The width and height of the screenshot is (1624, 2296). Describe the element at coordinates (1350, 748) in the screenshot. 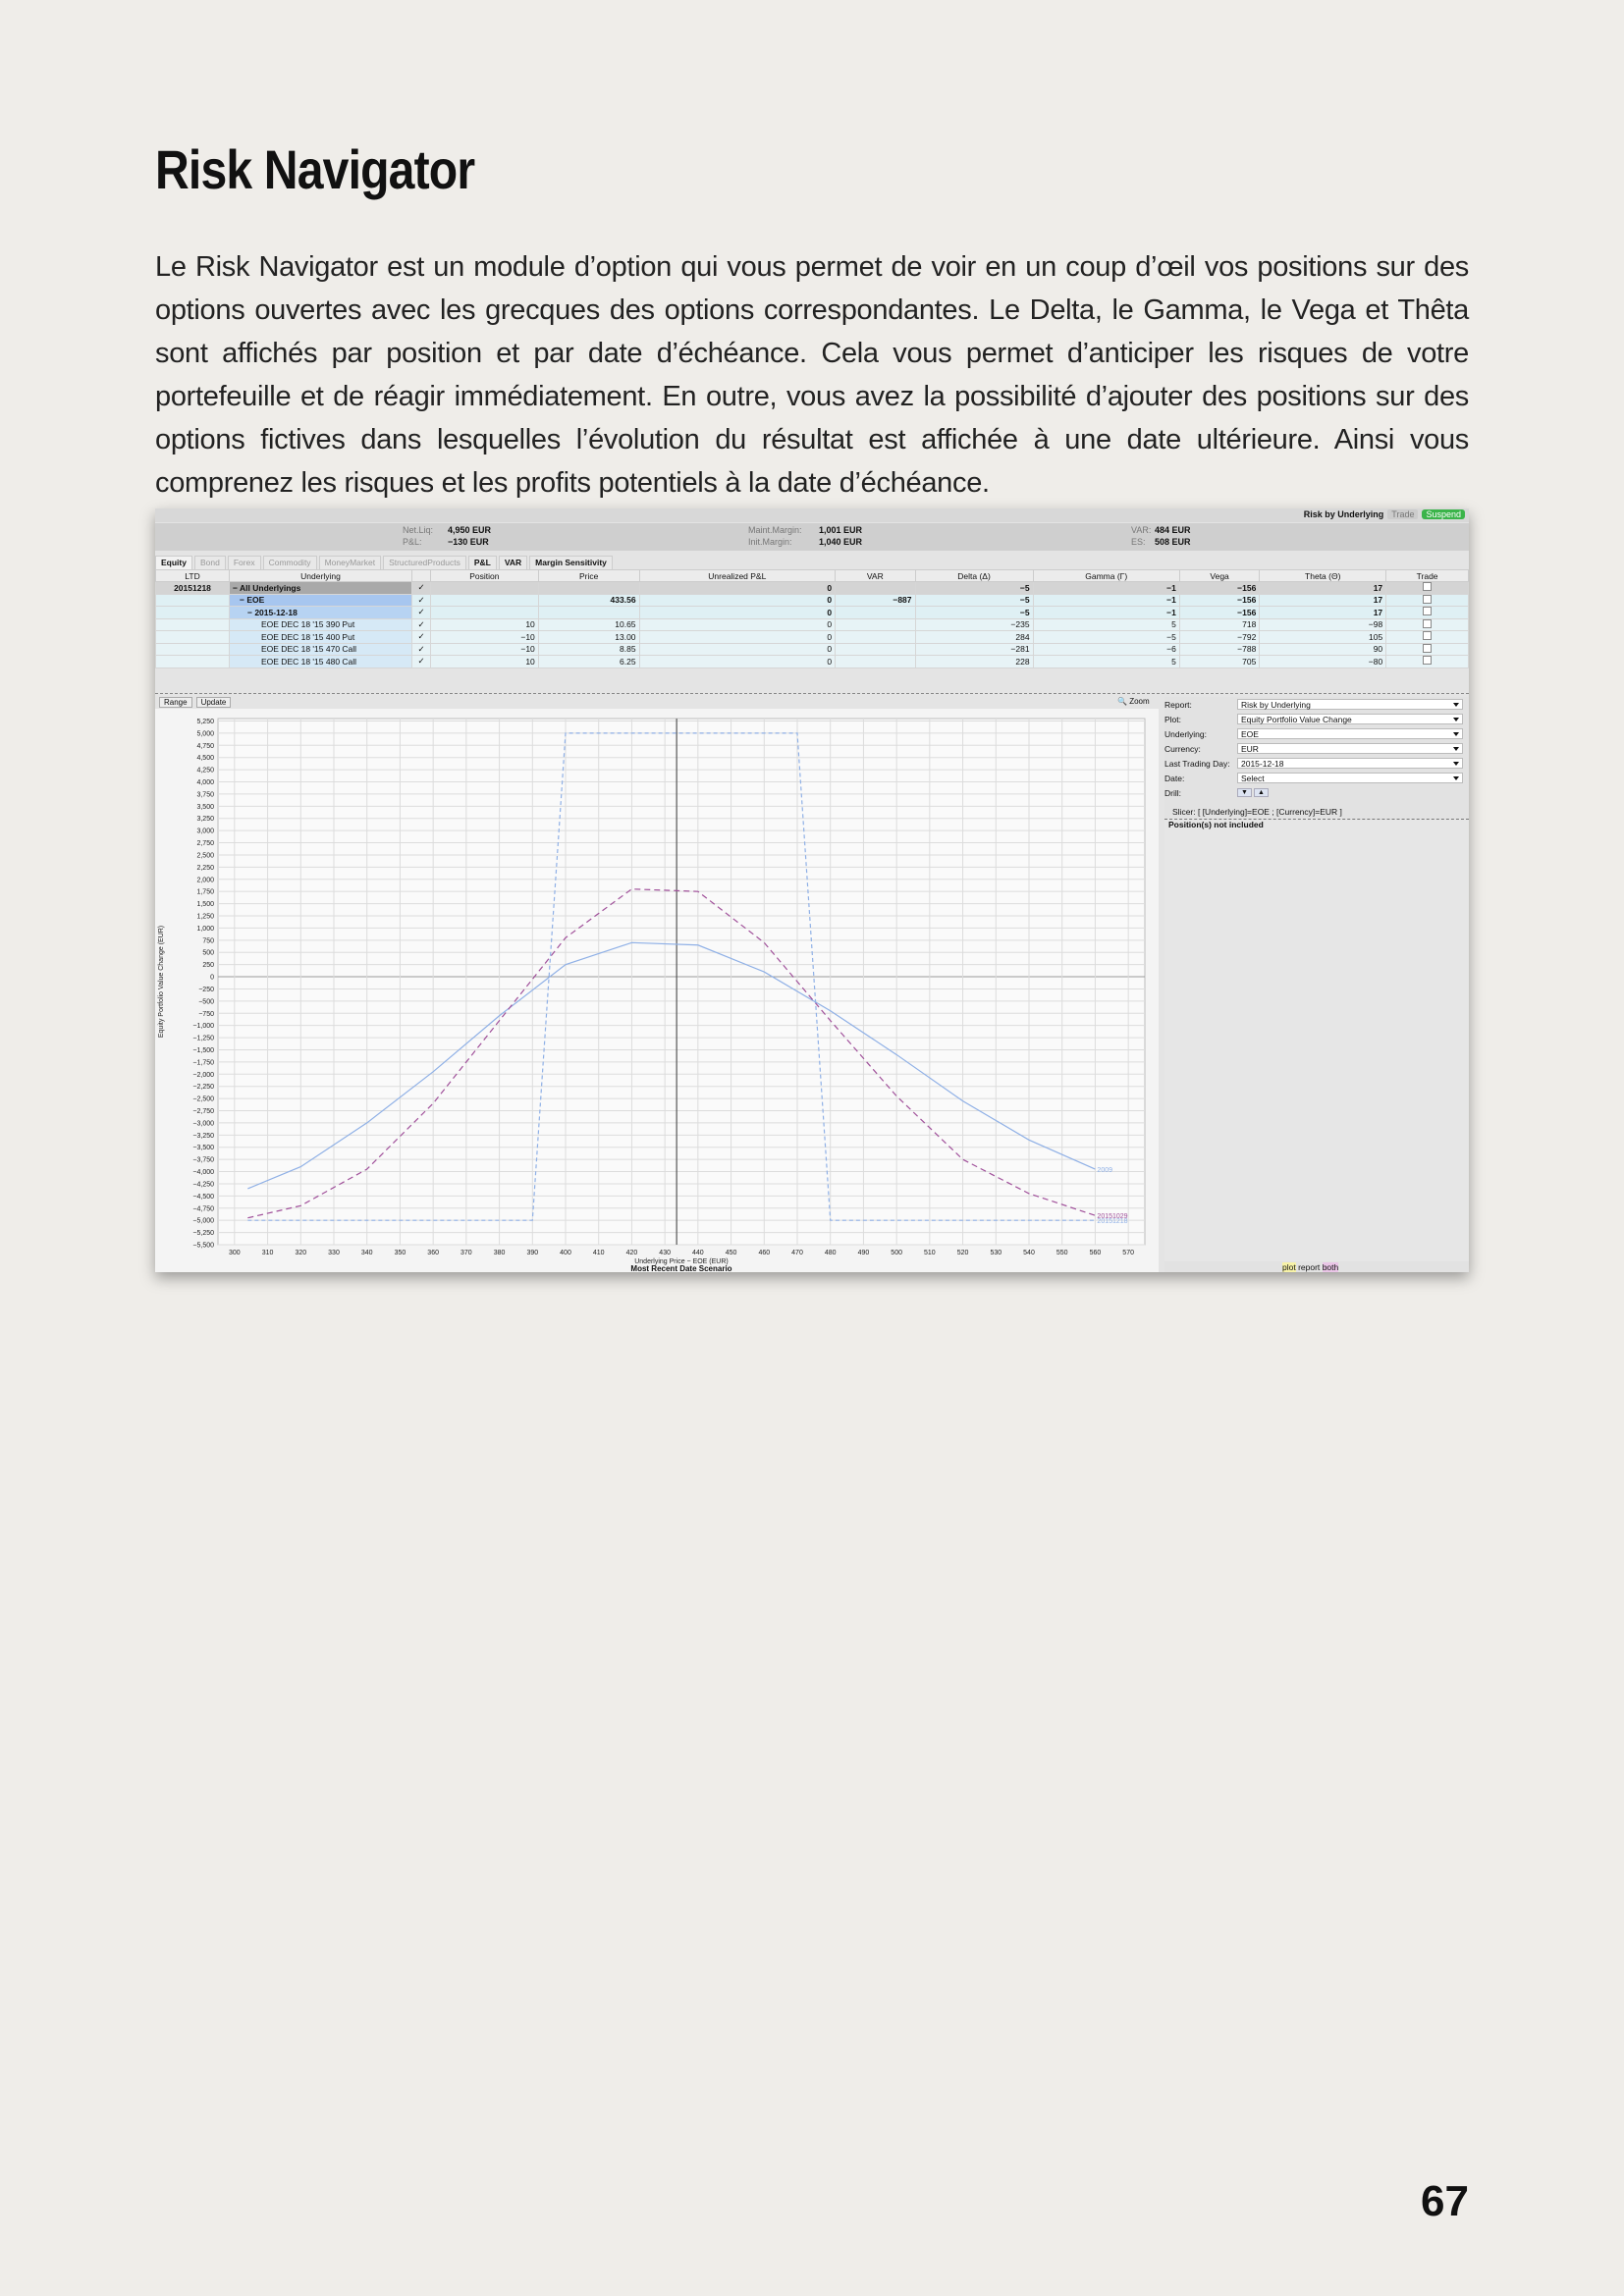

I see `currency-select: EUR` at that location.